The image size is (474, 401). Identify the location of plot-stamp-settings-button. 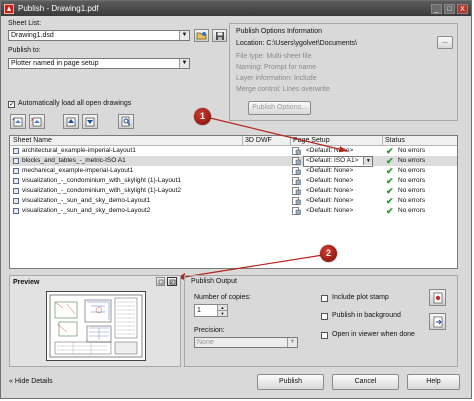
(437, 297).